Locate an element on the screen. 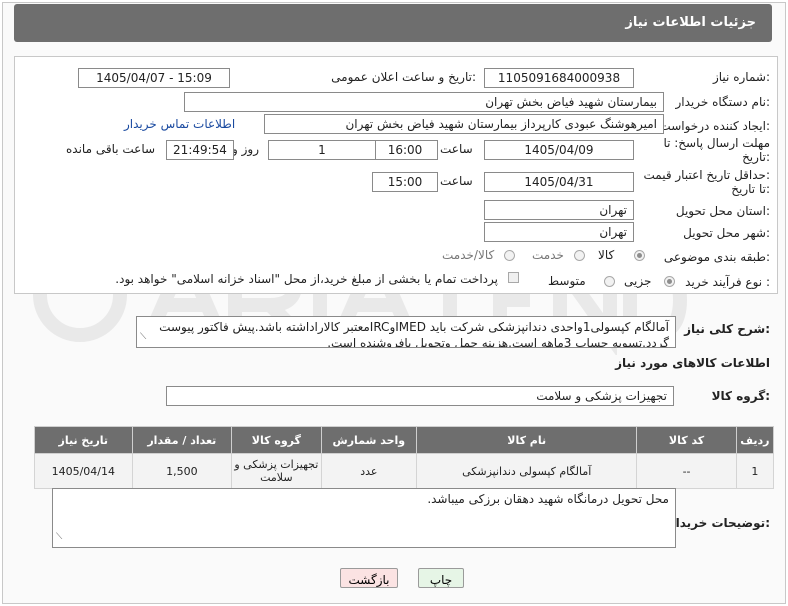  purchase-option-medium: متوسط is located at coordinates (567, 281).